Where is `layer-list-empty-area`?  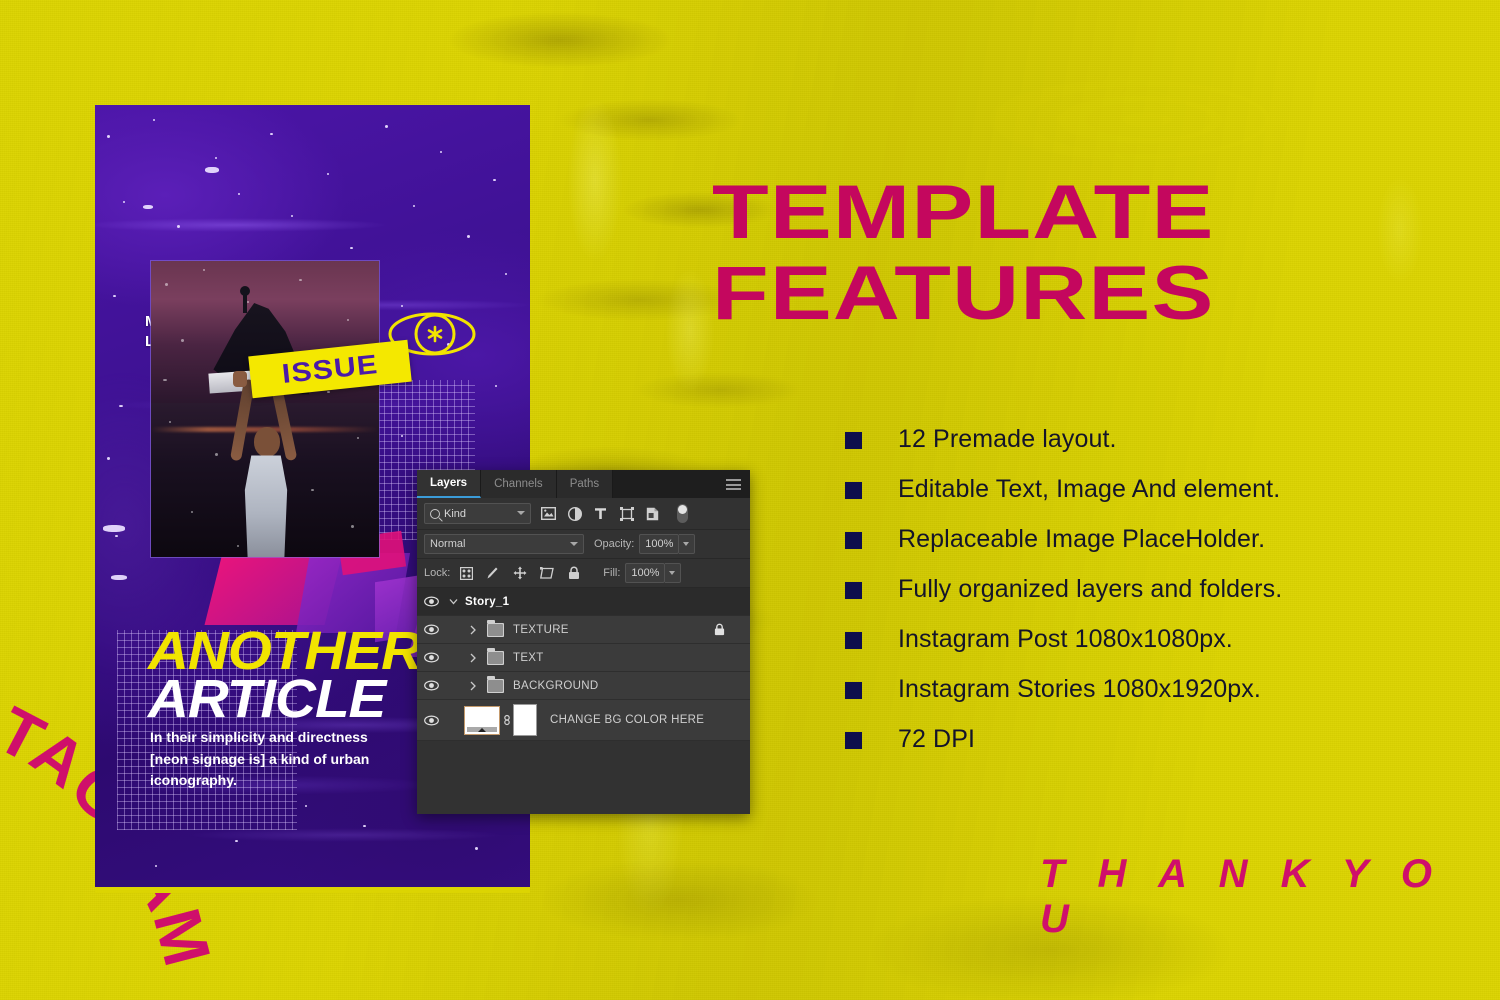
layer-list-empty-area is located at coordinates (583, 777).